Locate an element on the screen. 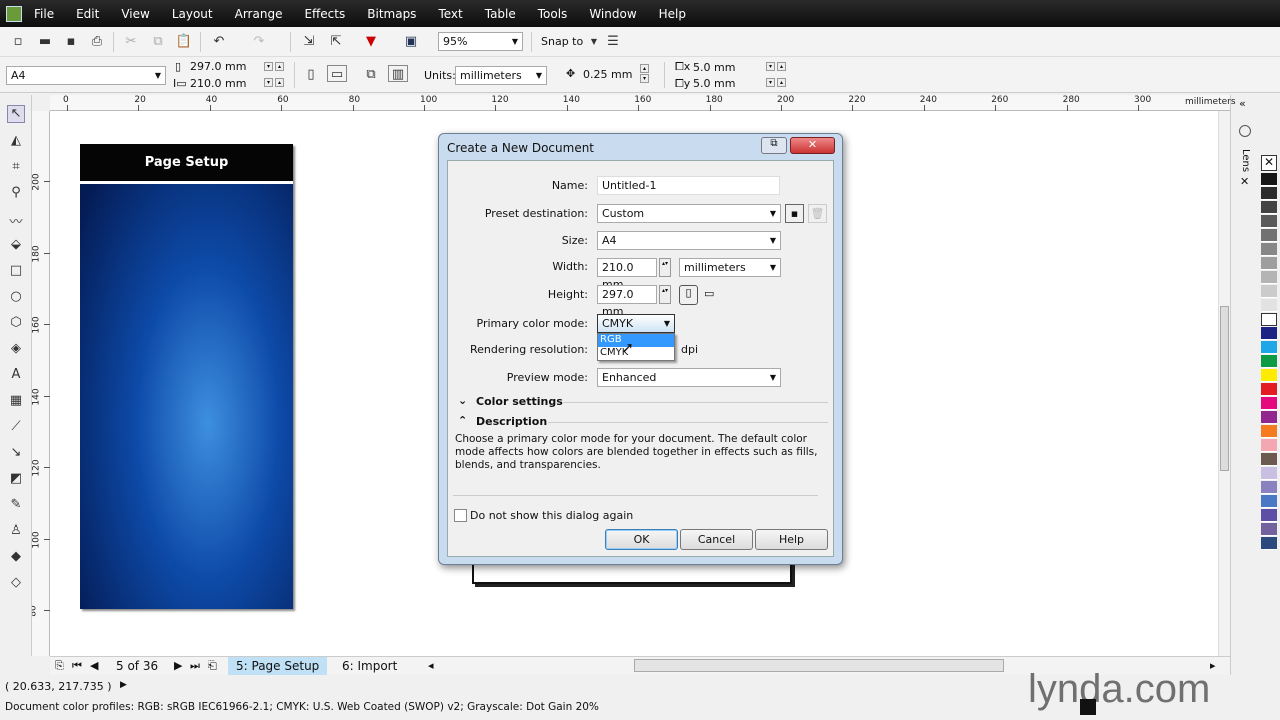  options-icon: ☰ is located at coordinates (613, 41).